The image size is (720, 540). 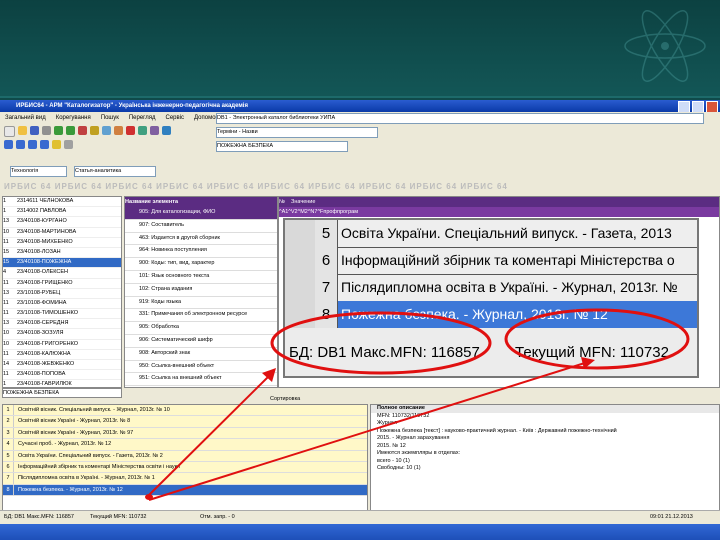 I want to click on status-db-info: БД: DB1 Макс.MFN: 116857, so click(x=39, y=517).